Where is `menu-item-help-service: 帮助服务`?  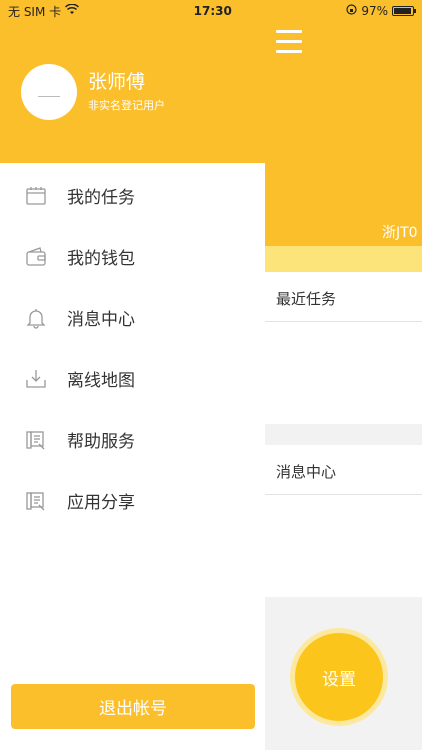
menu-item-help-service: 帮助服务 is located at coordinates (132, 439).